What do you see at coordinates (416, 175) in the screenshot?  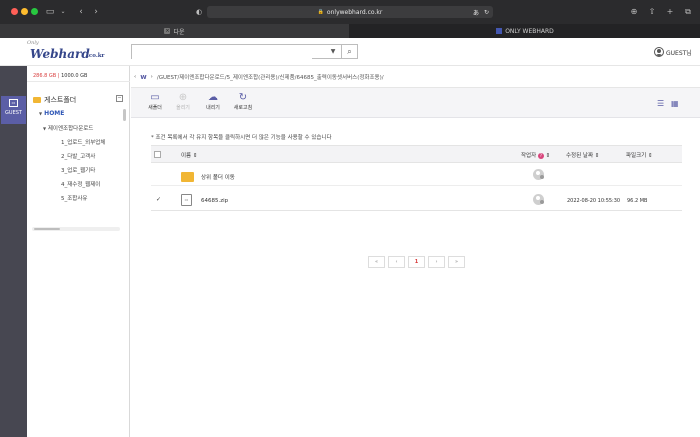 I see `table-row-parent: 상위 폴더 이동` at bounding box center [416, 175].